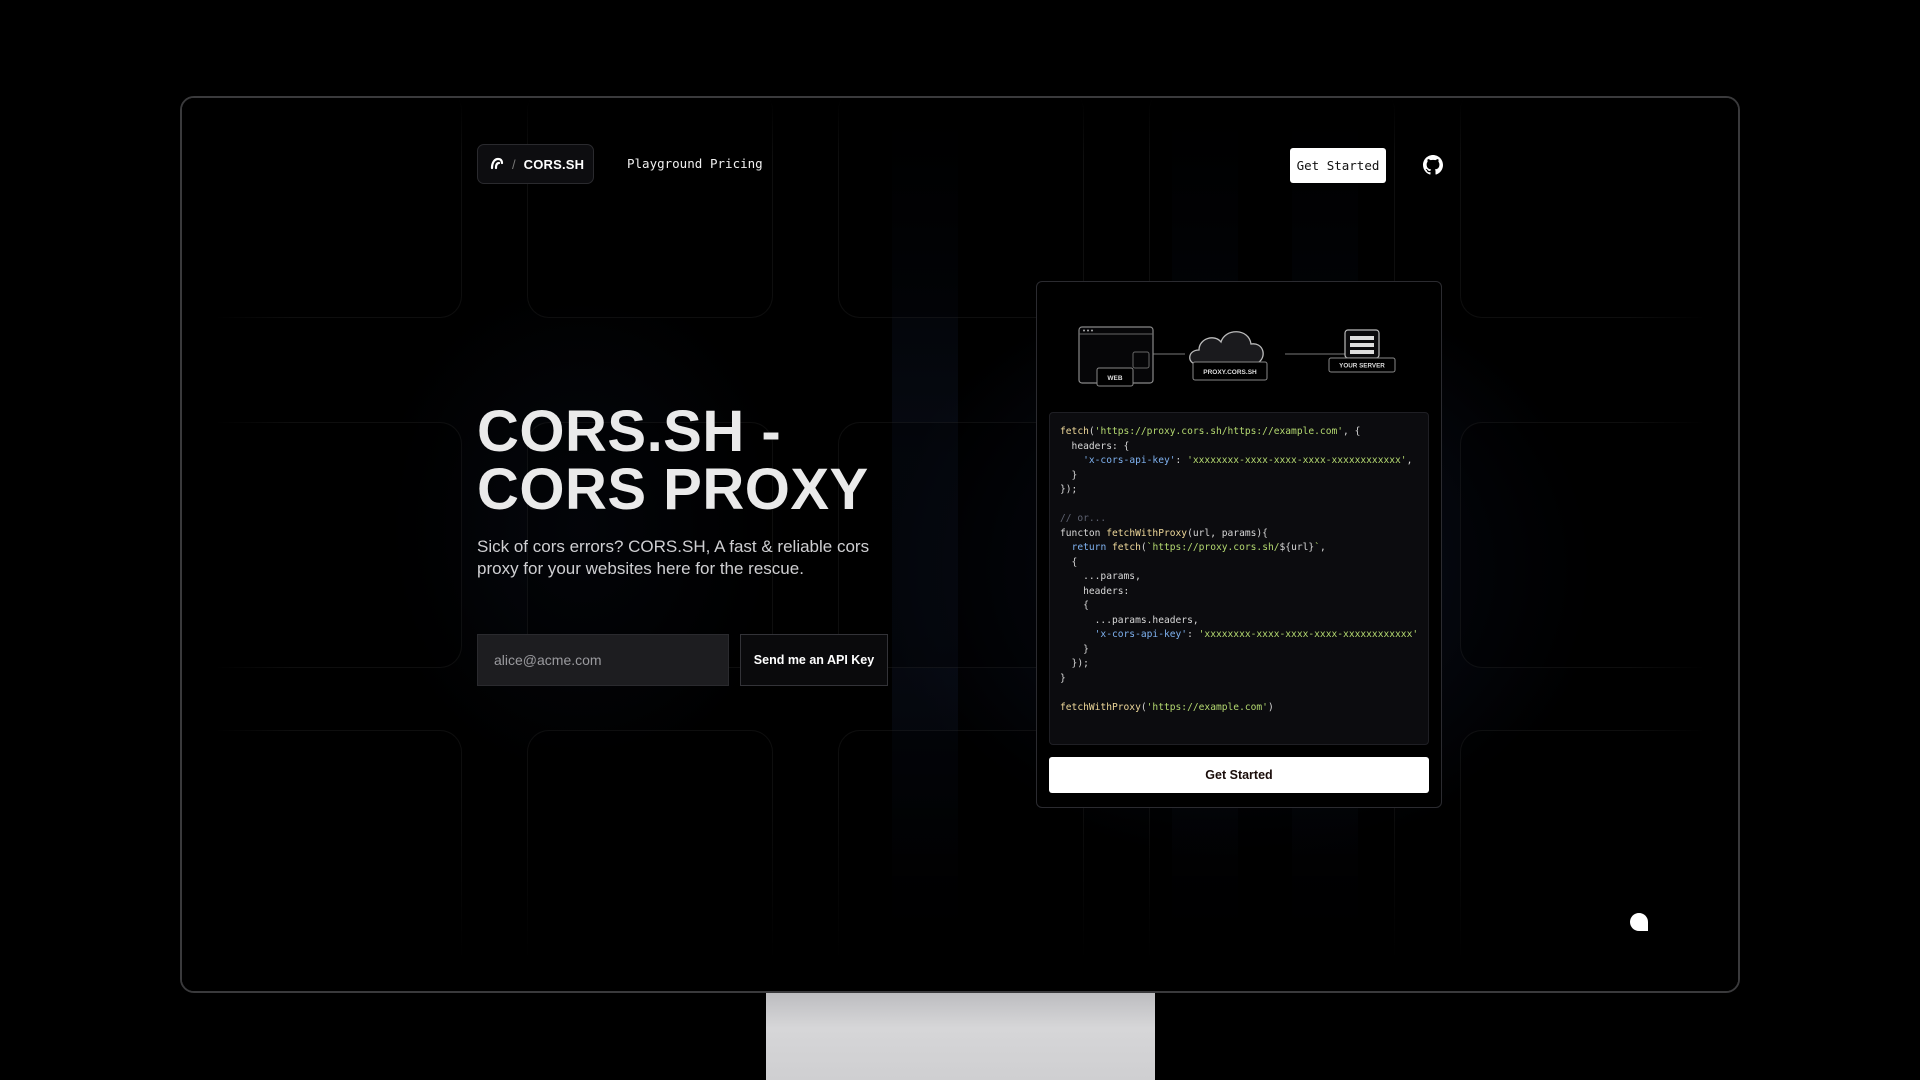 The width and height of the screenshot is (1920, 1080). What do you see at coordinates (554, 164) in the screenshot?
I see `brand-name: CORS.SH` at bounding box center [554, 164].